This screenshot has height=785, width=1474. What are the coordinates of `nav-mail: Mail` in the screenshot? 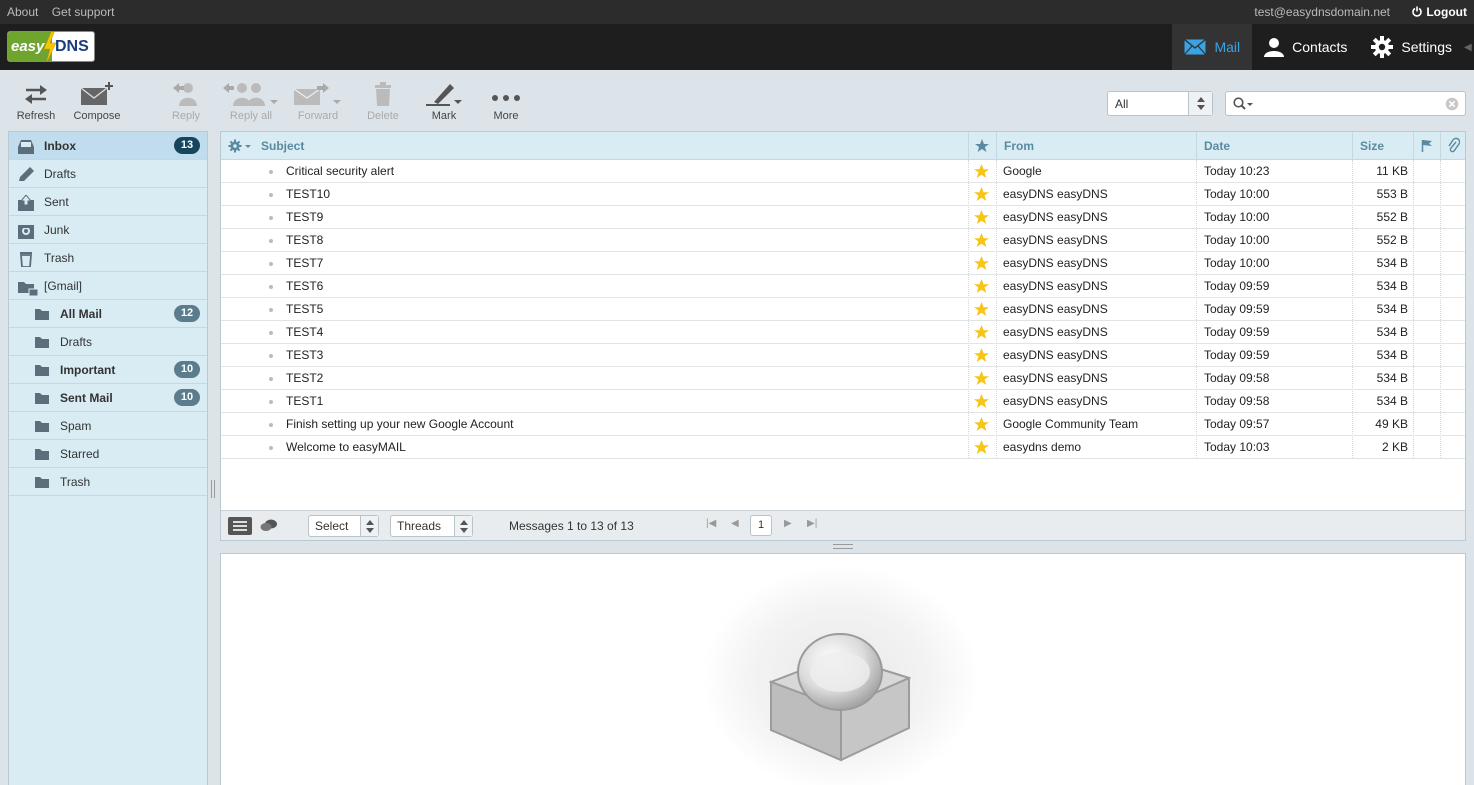 It's located at (1212, 47).